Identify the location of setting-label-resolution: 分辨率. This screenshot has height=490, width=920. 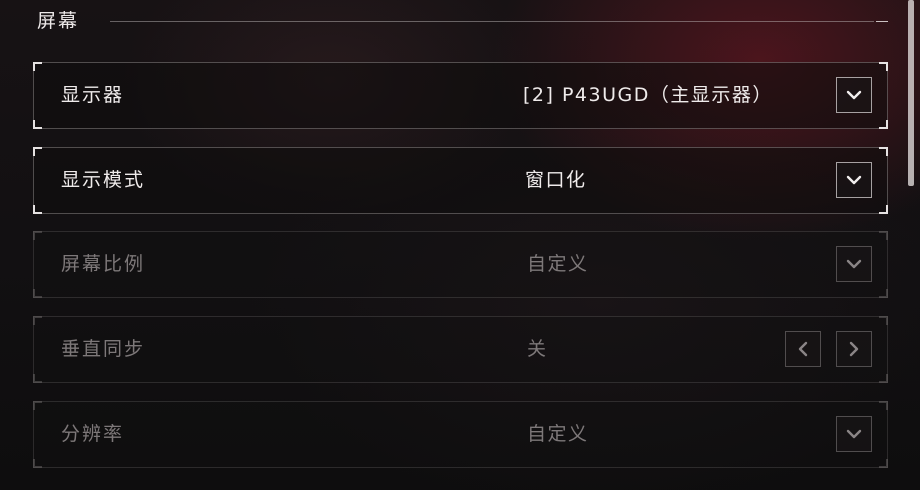
(93, 434).